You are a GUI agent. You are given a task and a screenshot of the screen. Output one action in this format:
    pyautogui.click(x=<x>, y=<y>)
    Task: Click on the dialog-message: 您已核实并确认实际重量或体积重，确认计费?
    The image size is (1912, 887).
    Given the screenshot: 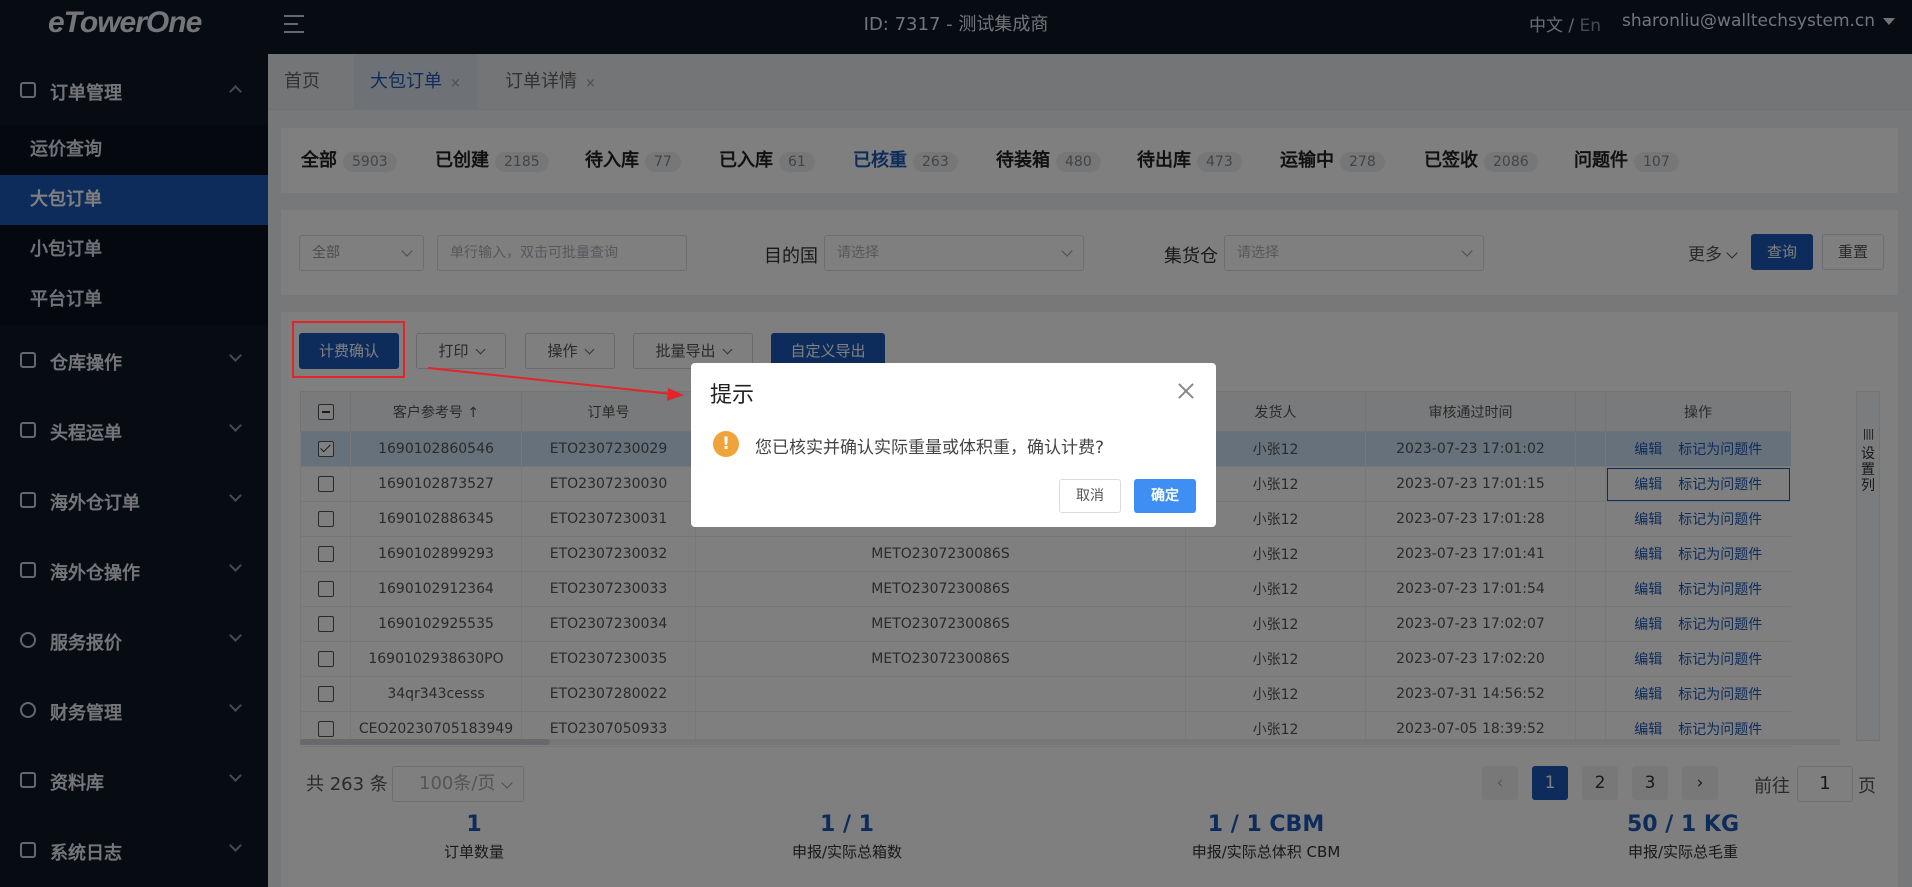 What is the action you would take?
    pyautogui.click(x=930, y=448)
    